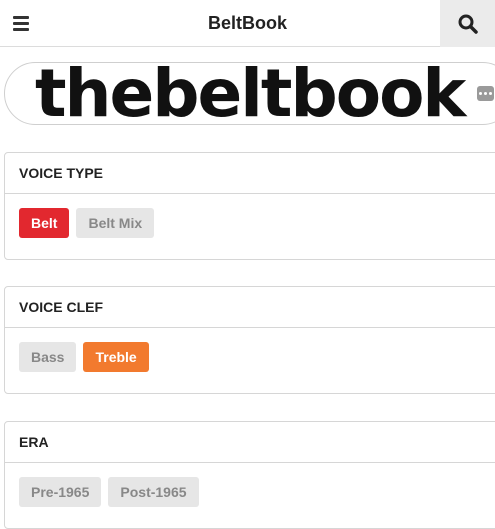 The height and width of the screenshot is (529, 495). I want to click on more-dots-icon, so click(485, 93).